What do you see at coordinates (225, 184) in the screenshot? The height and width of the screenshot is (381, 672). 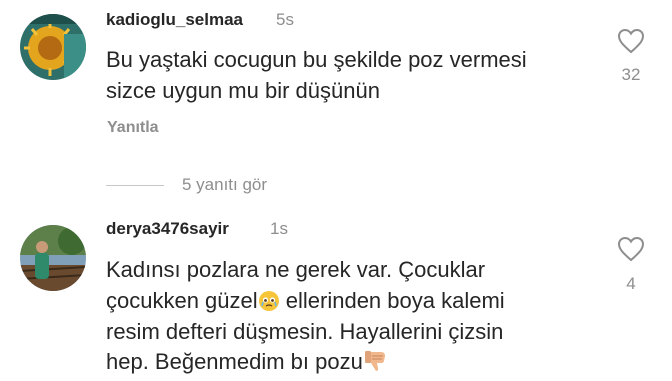 I see `view-replies-label: 5 yanıtı gör` at bounding box center [225, 184].